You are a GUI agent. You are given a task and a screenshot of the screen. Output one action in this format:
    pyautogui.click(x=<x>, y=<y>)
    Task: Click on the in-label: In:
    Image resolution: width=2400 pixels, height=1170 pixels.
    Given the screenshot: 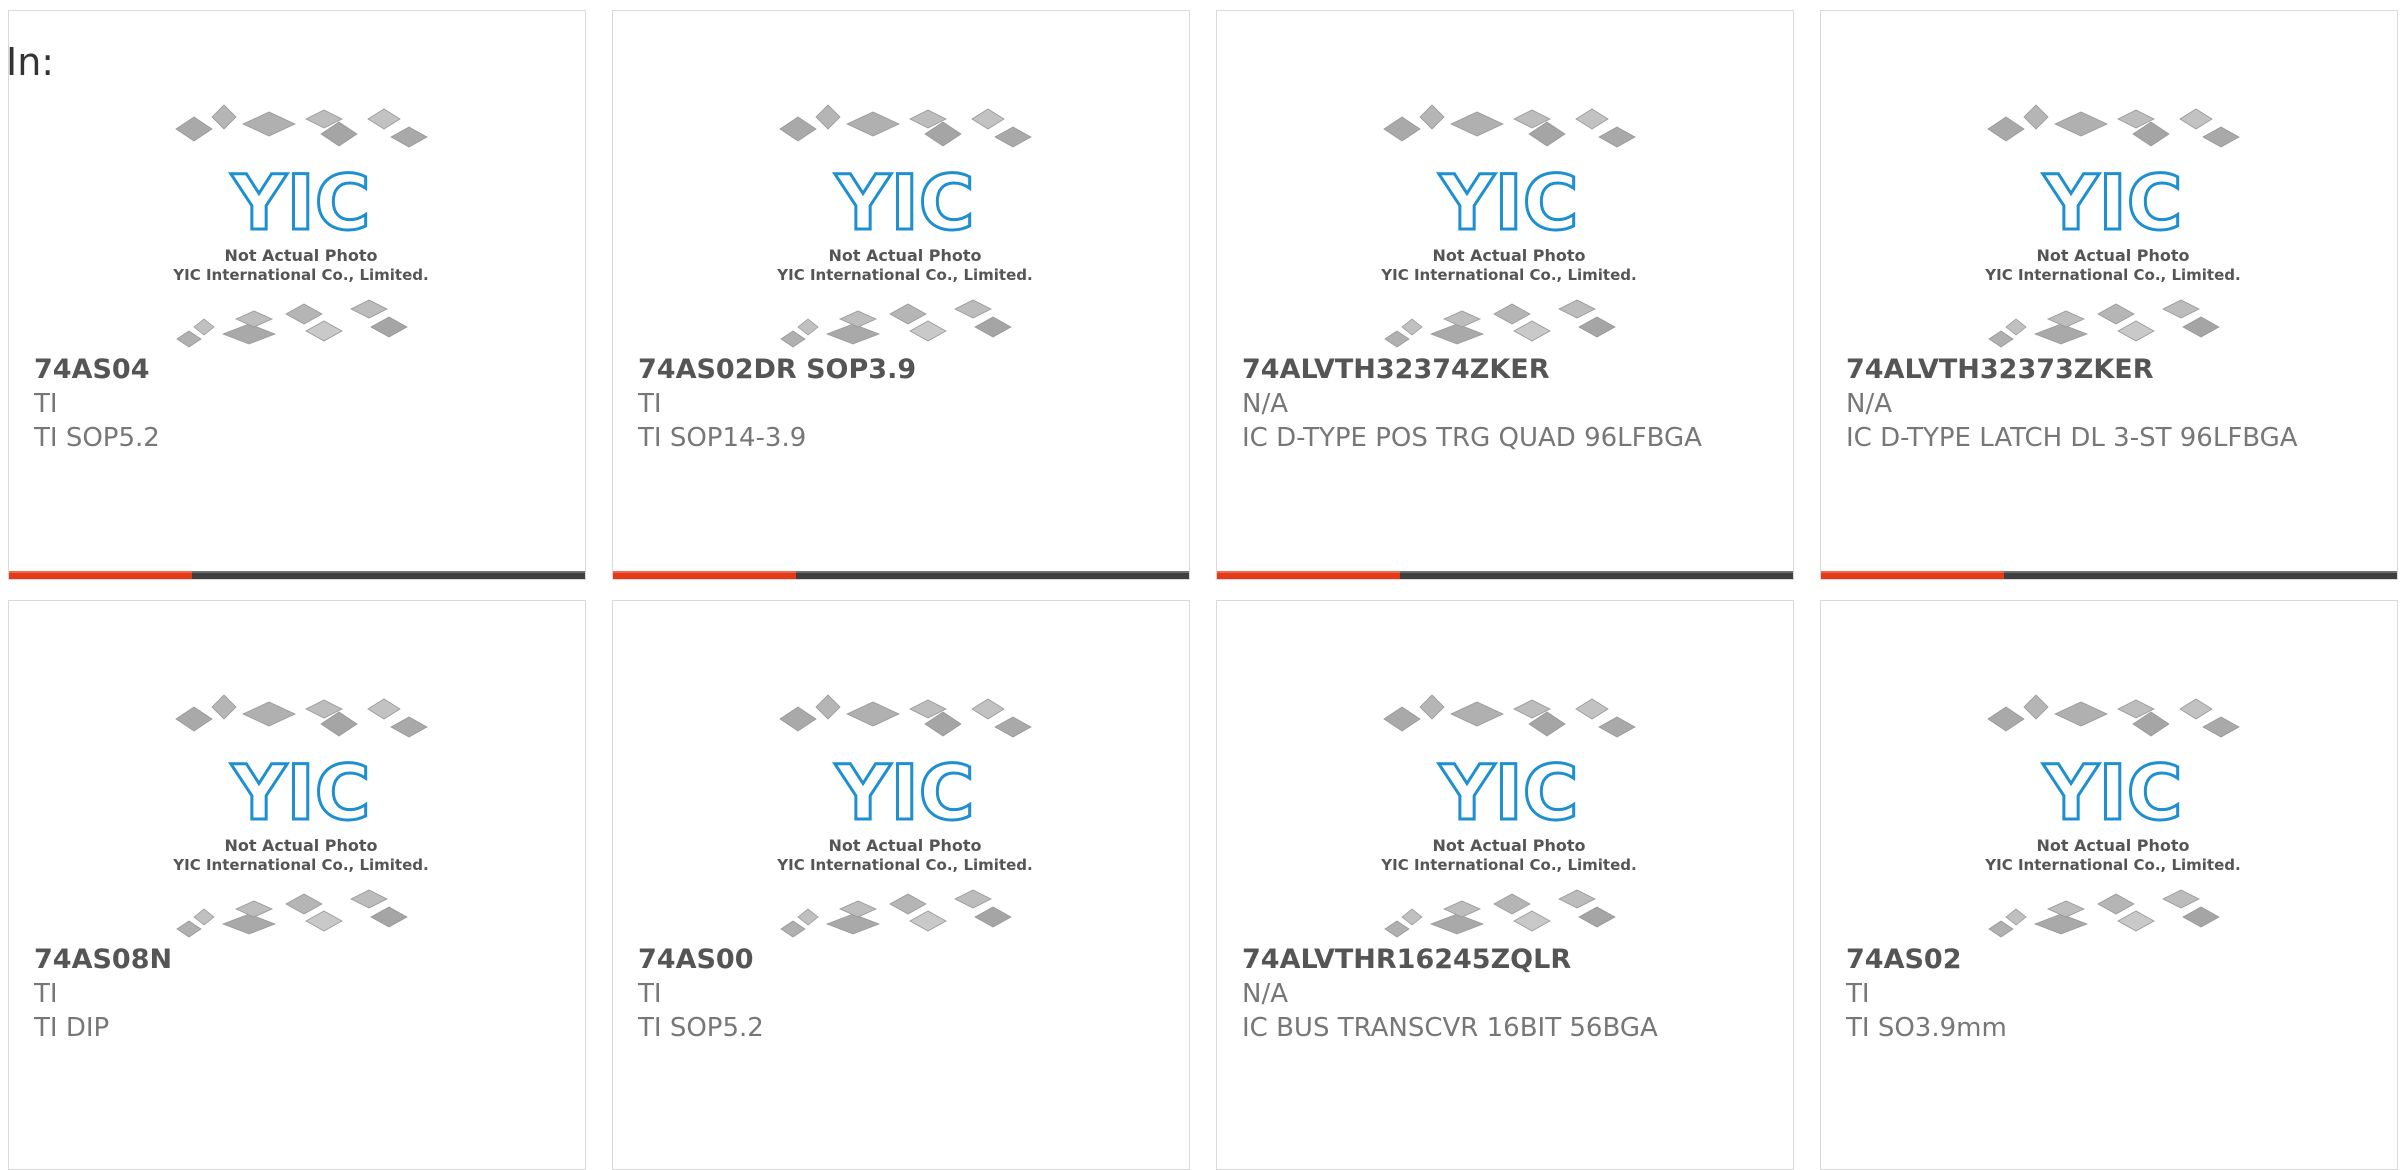 What is the action you would take?
    pyautogui.click(x=30, y=62)
    